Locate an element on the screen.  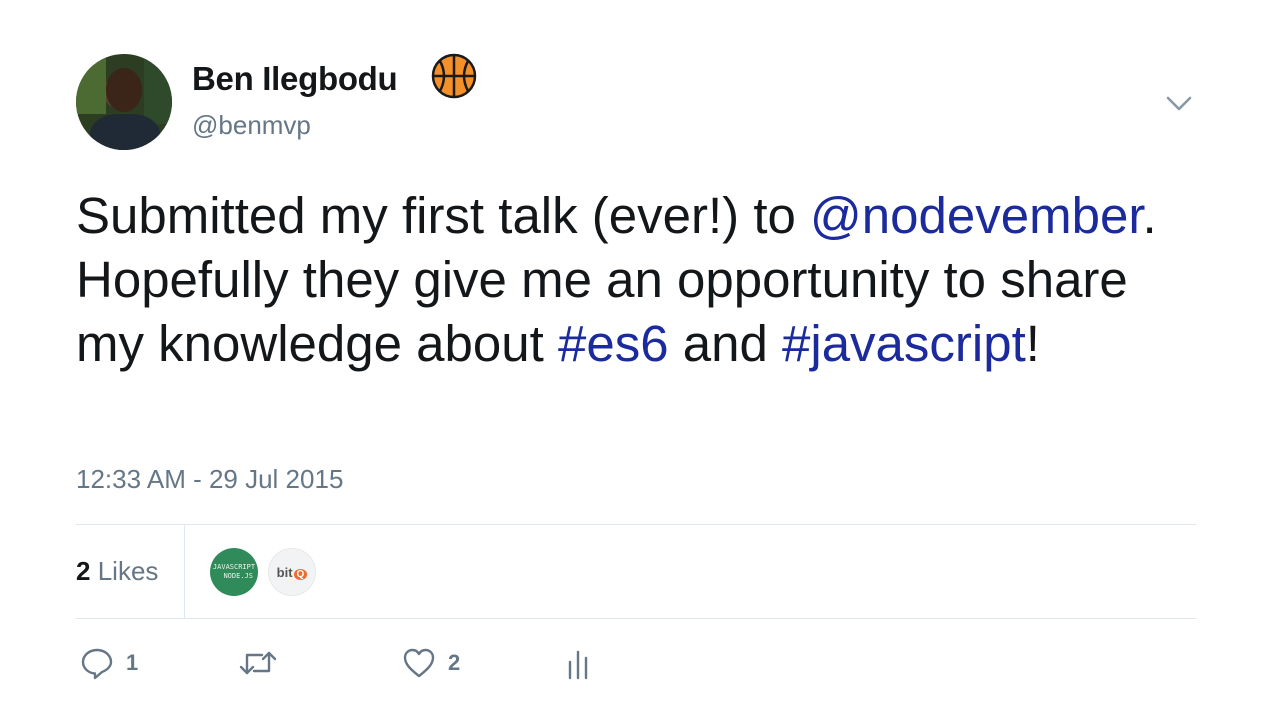
avatar-shirt is located at coordinates (125, 132).